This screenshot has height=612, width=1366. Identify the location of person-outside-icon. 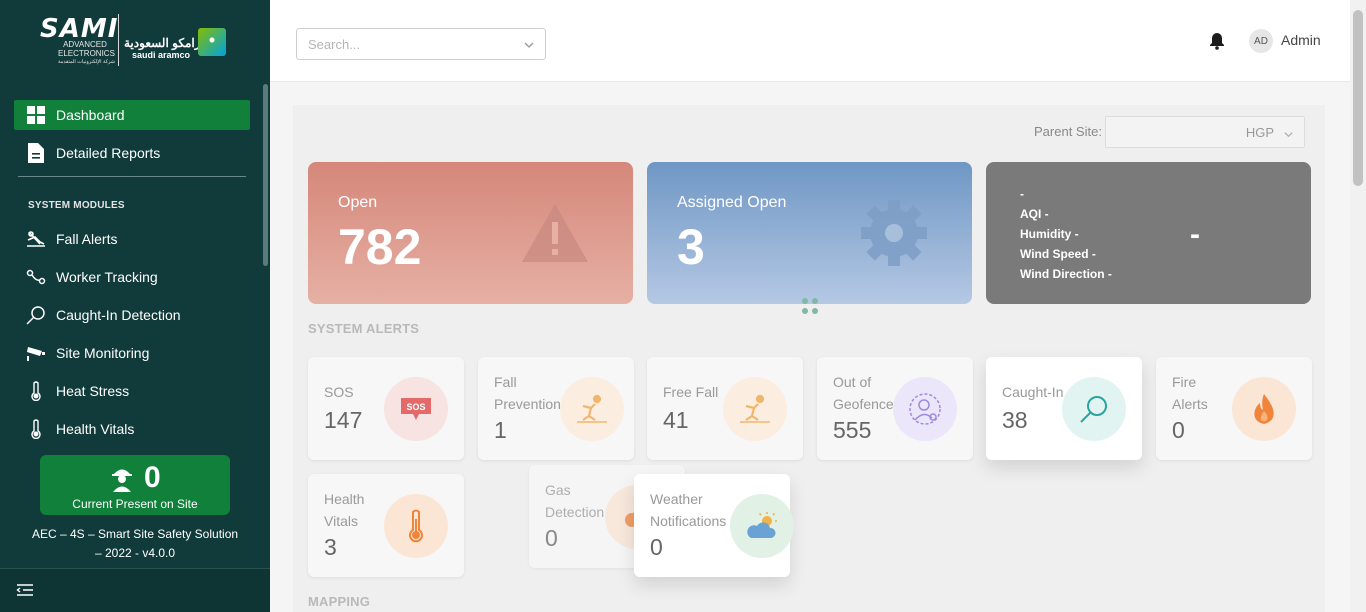
(925, 409).